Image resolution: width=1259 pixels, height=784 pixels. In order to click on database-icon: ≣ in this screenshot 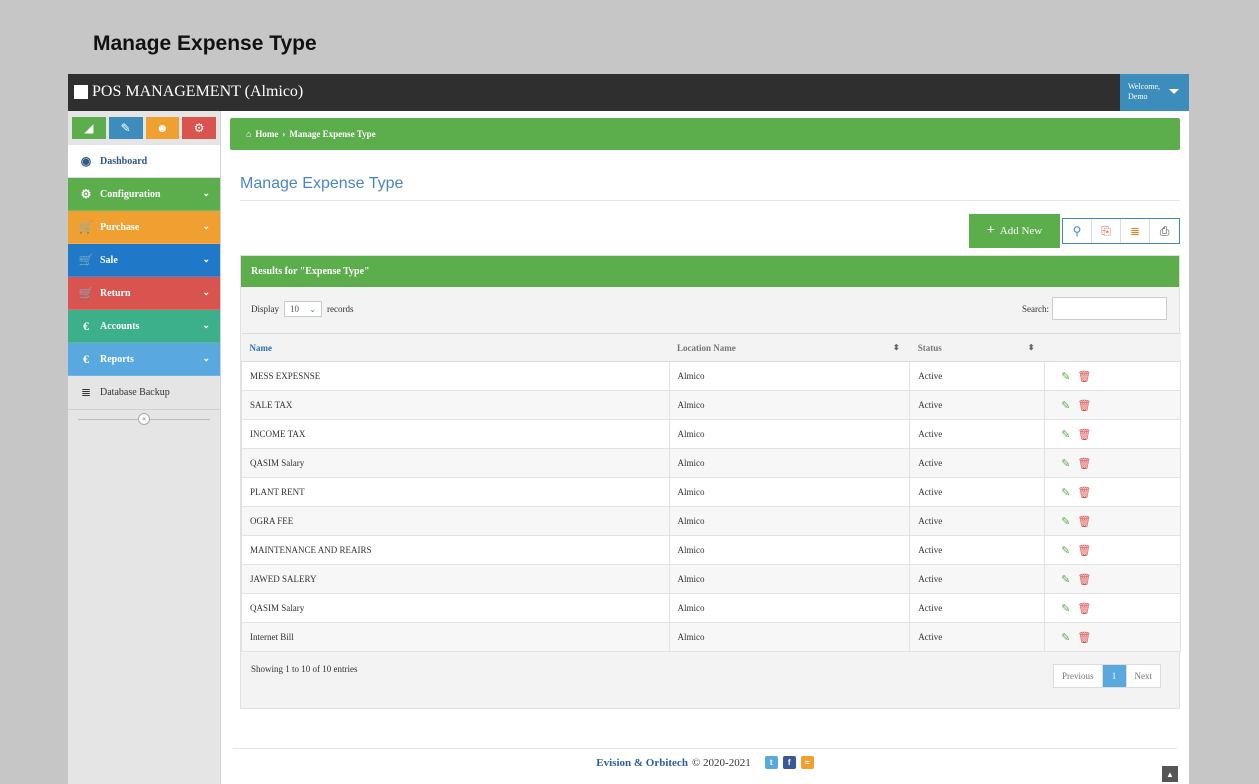, I will do `click(86, 392)`.